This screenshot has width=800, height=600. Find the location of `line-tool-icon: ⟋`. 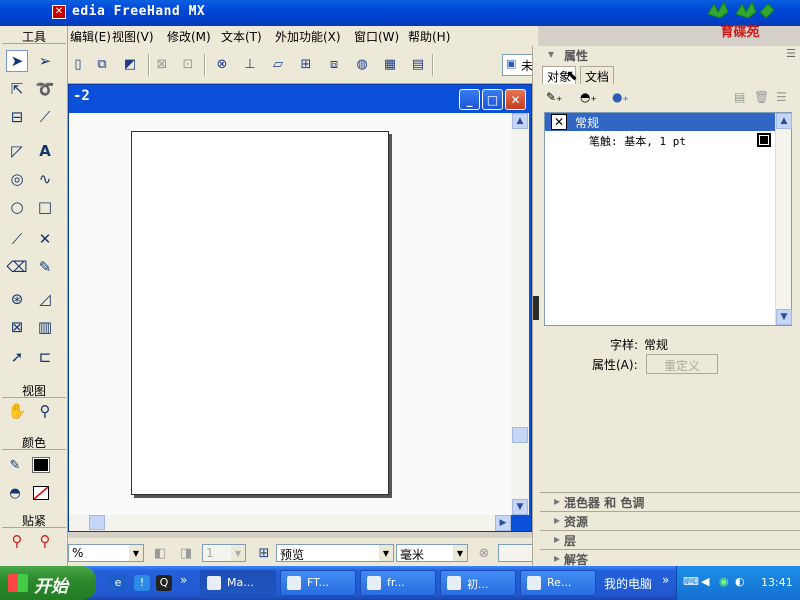

line-tool-icon: ⟋ is located at coordinates (17, 239).